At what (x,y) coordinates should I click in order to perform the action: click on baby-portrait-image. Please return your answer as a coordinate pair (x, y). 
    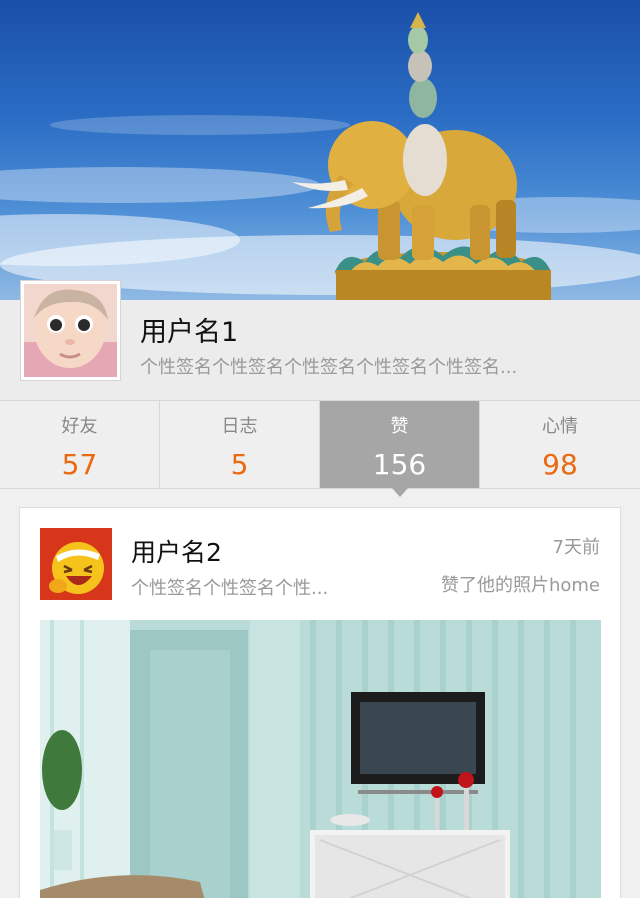
    Looking at the image, I should click on (70, 330).